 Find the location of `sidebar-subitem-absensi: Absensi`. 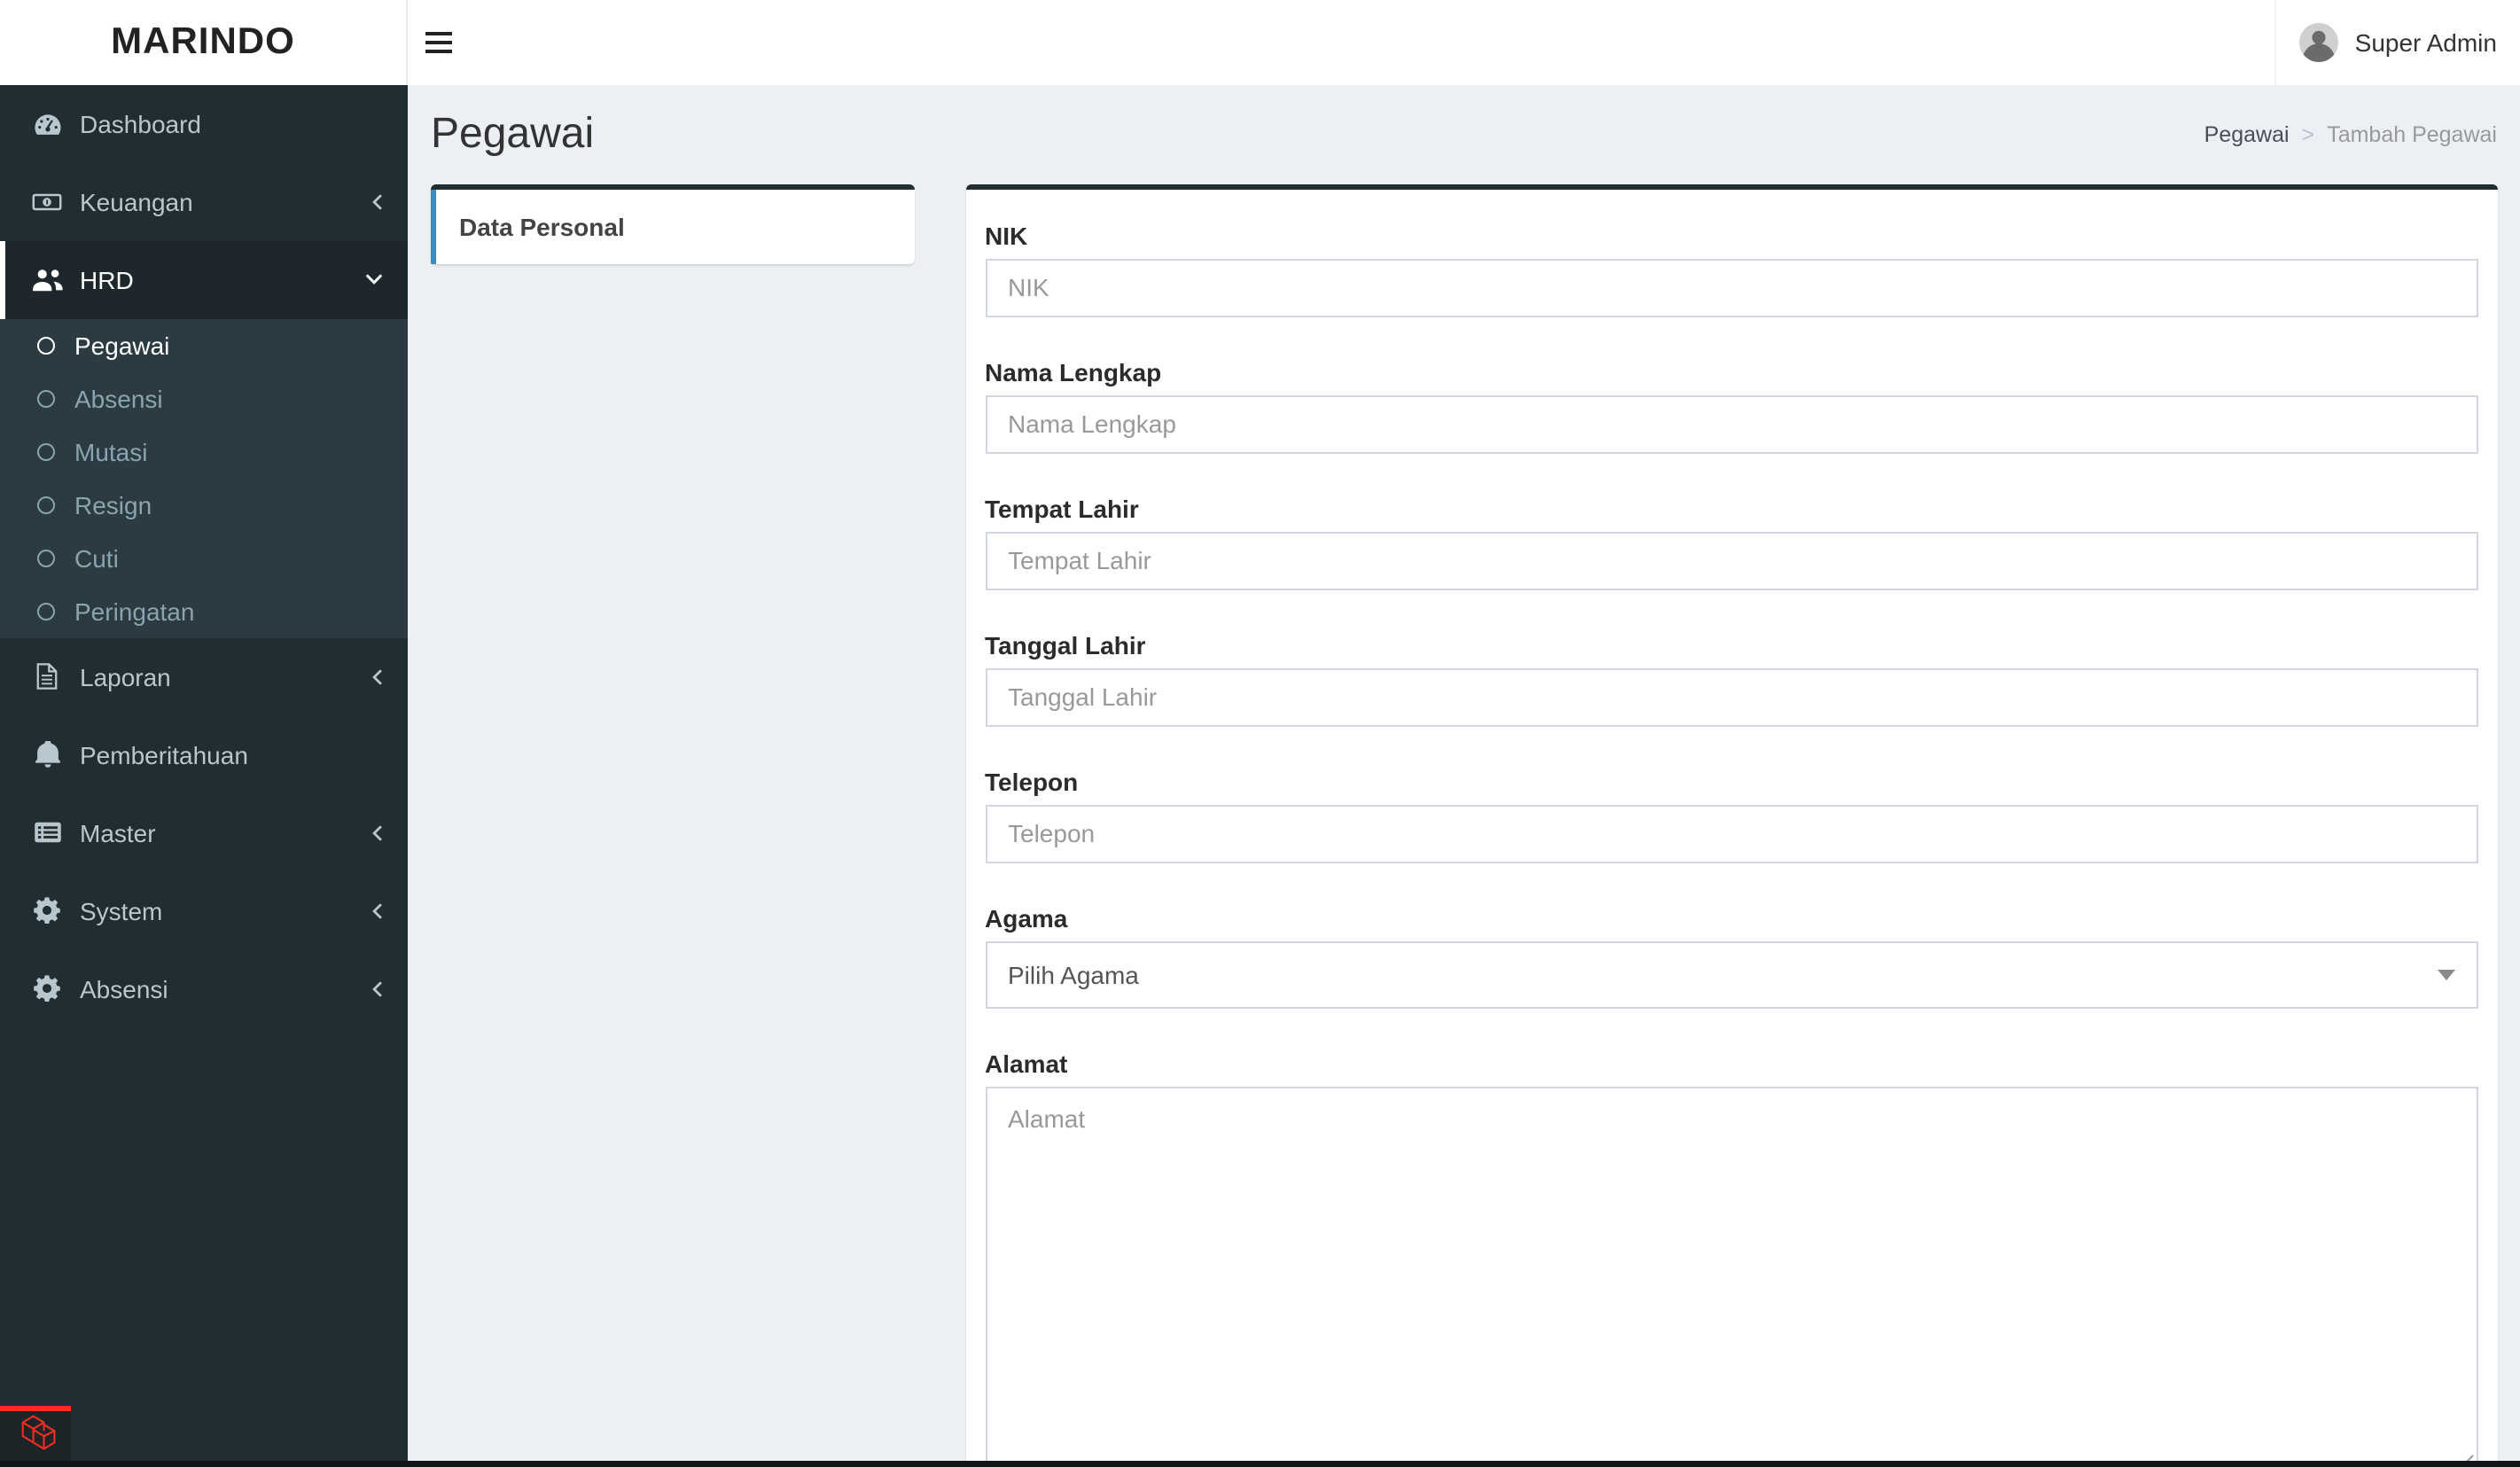

sidebar-subitem-absensi: Absensi is located at coordinates (204, 398).